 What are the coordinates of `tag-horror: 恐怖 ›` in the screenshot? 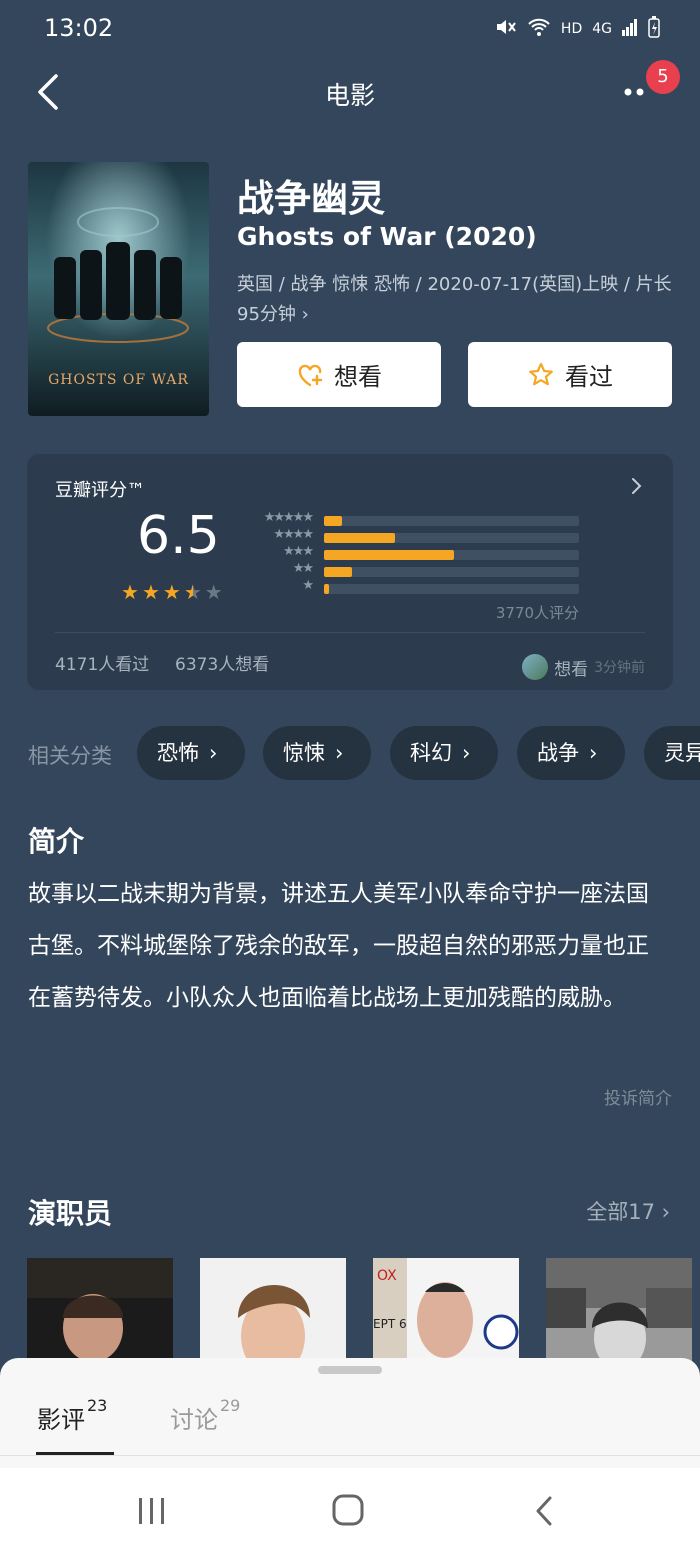 It's located at (191, 753).